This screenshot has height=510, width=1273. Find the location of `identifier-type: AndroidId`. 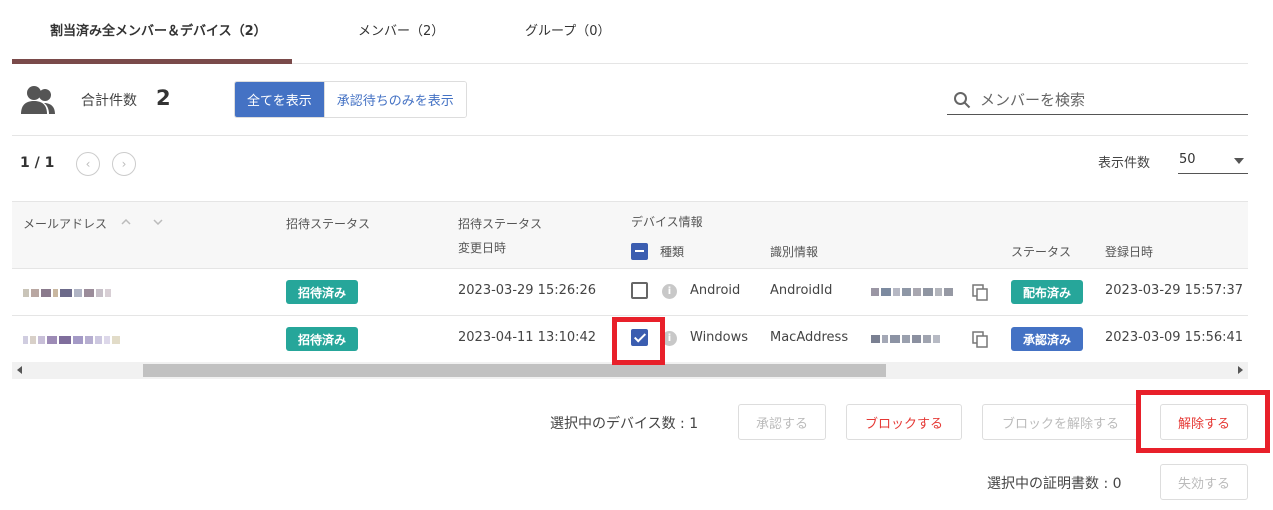

identifier-type: AndroidId is located at coordinates (801, 290).